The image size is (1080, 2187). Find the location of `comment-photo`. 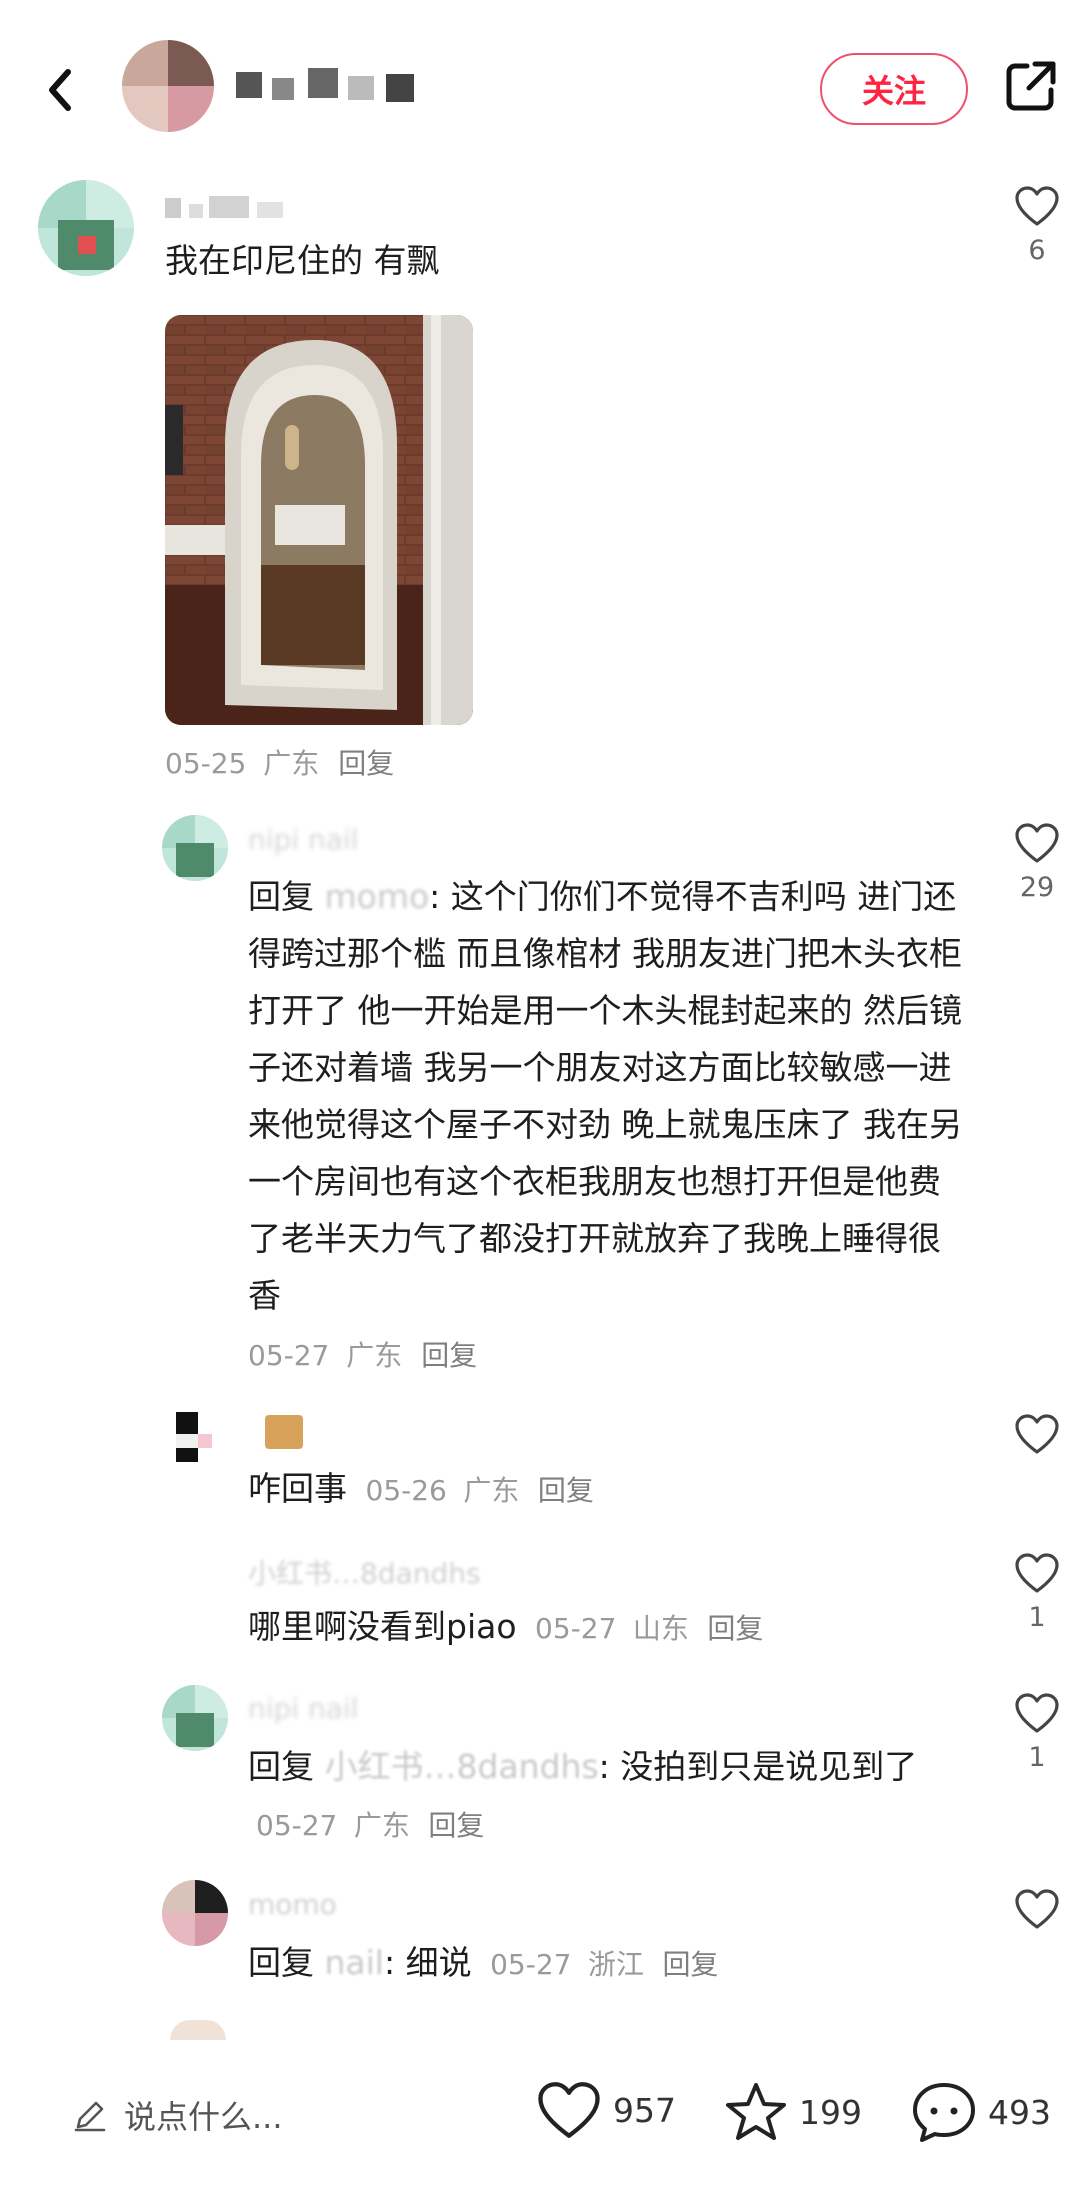

comment-photo is located at coordinates (319, 520).